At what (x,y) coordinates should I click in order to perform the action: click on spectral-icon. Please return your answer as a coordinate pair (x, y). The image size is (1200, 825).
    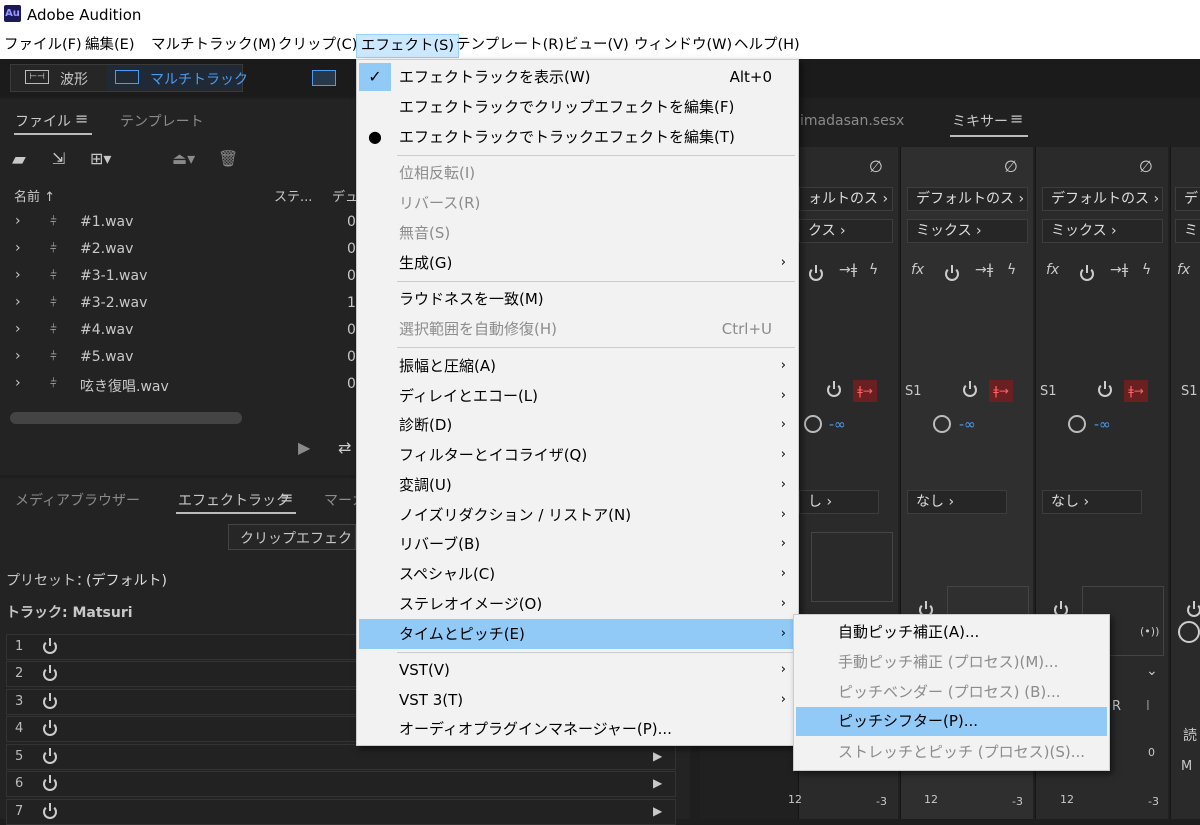
    Looking at the image, I should click on (324, 78).